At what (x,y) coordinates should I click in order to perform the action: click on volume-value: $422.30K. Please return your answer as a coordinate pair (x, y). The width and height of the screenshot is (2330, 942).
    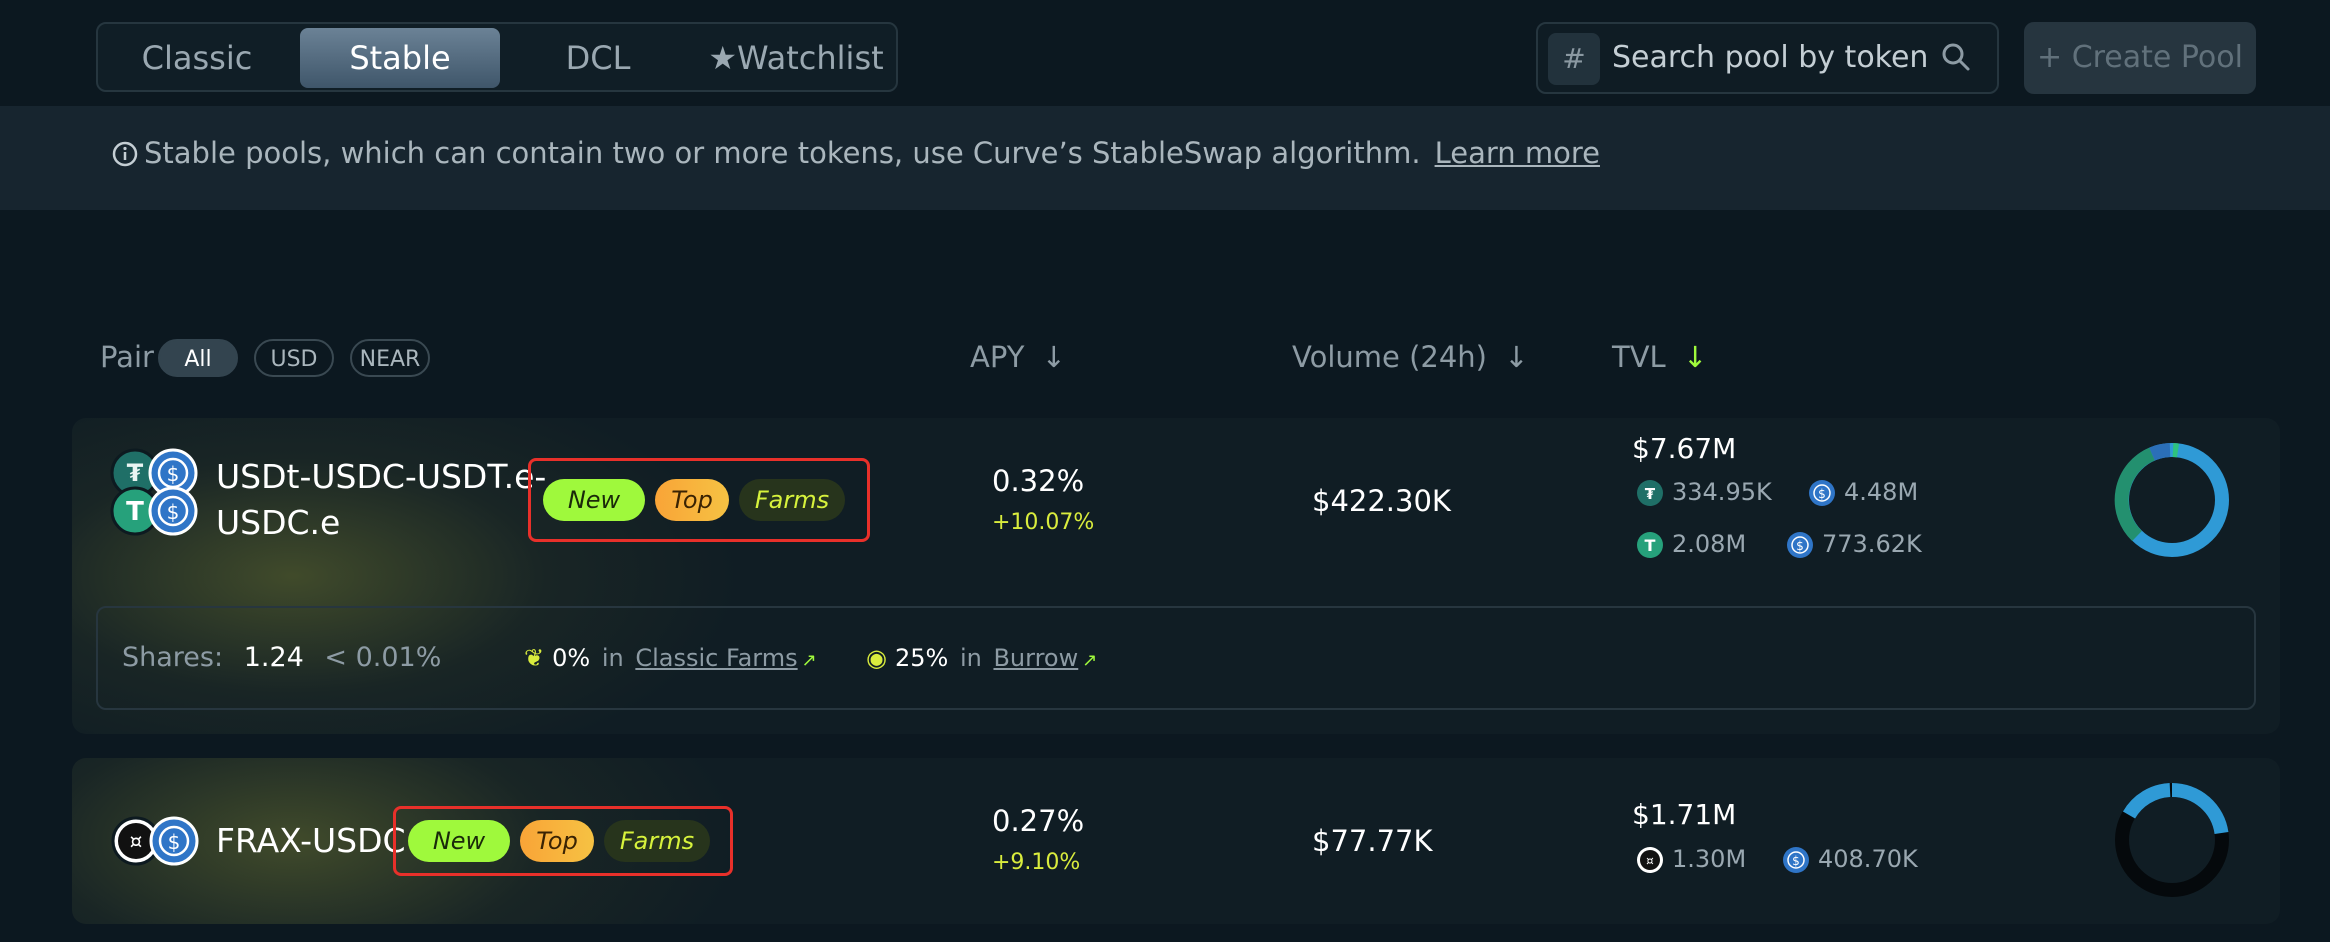
    Looking at the image, I should click on (1381, 501).